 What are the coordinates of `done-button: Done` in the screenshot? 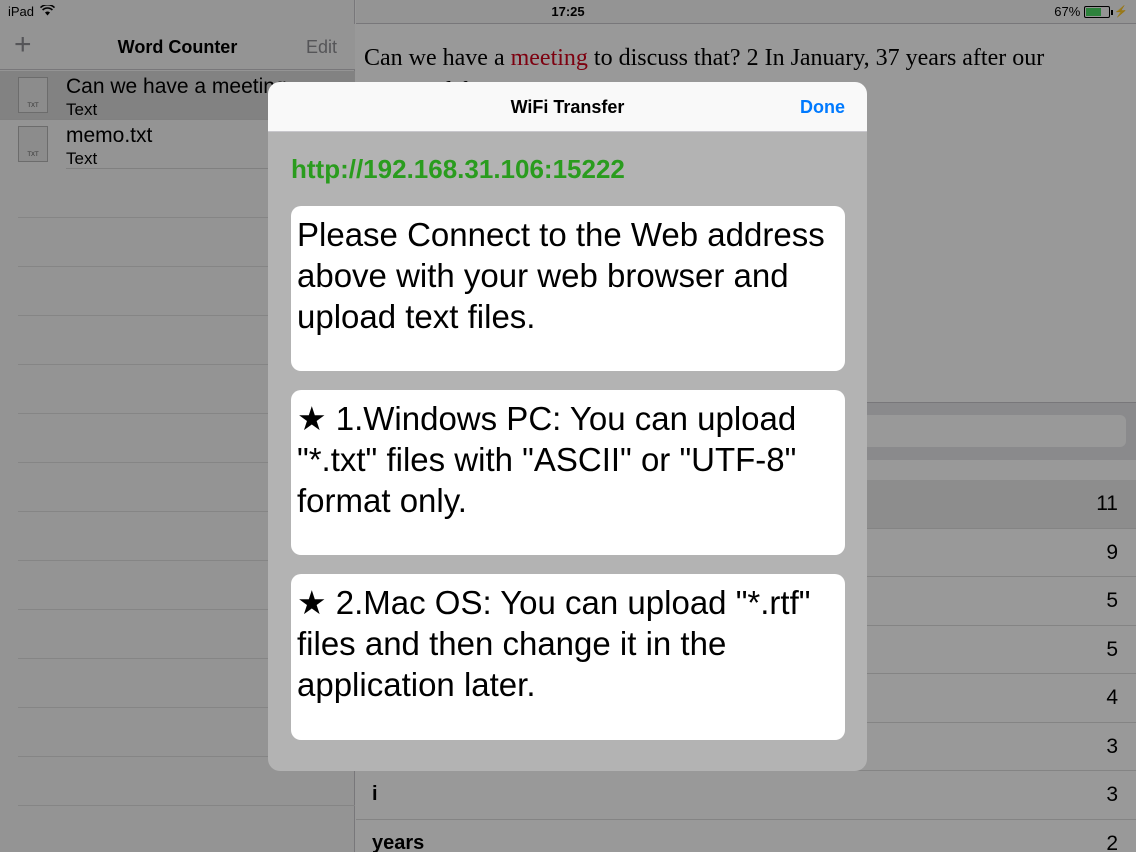 It's located at (822, 107).